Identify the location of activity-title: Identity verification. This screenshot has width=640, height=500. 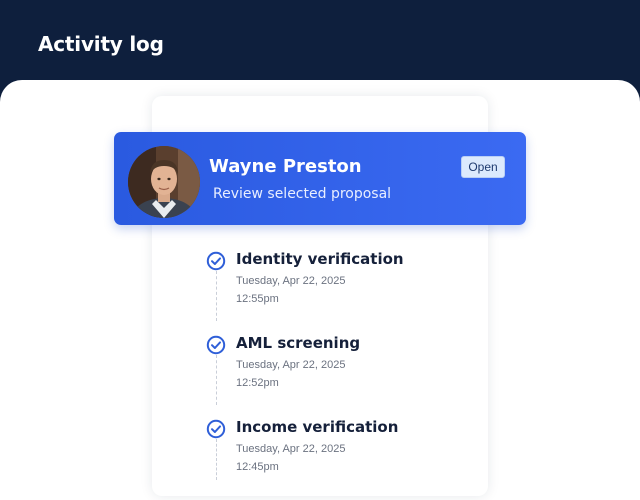
(320, 259).